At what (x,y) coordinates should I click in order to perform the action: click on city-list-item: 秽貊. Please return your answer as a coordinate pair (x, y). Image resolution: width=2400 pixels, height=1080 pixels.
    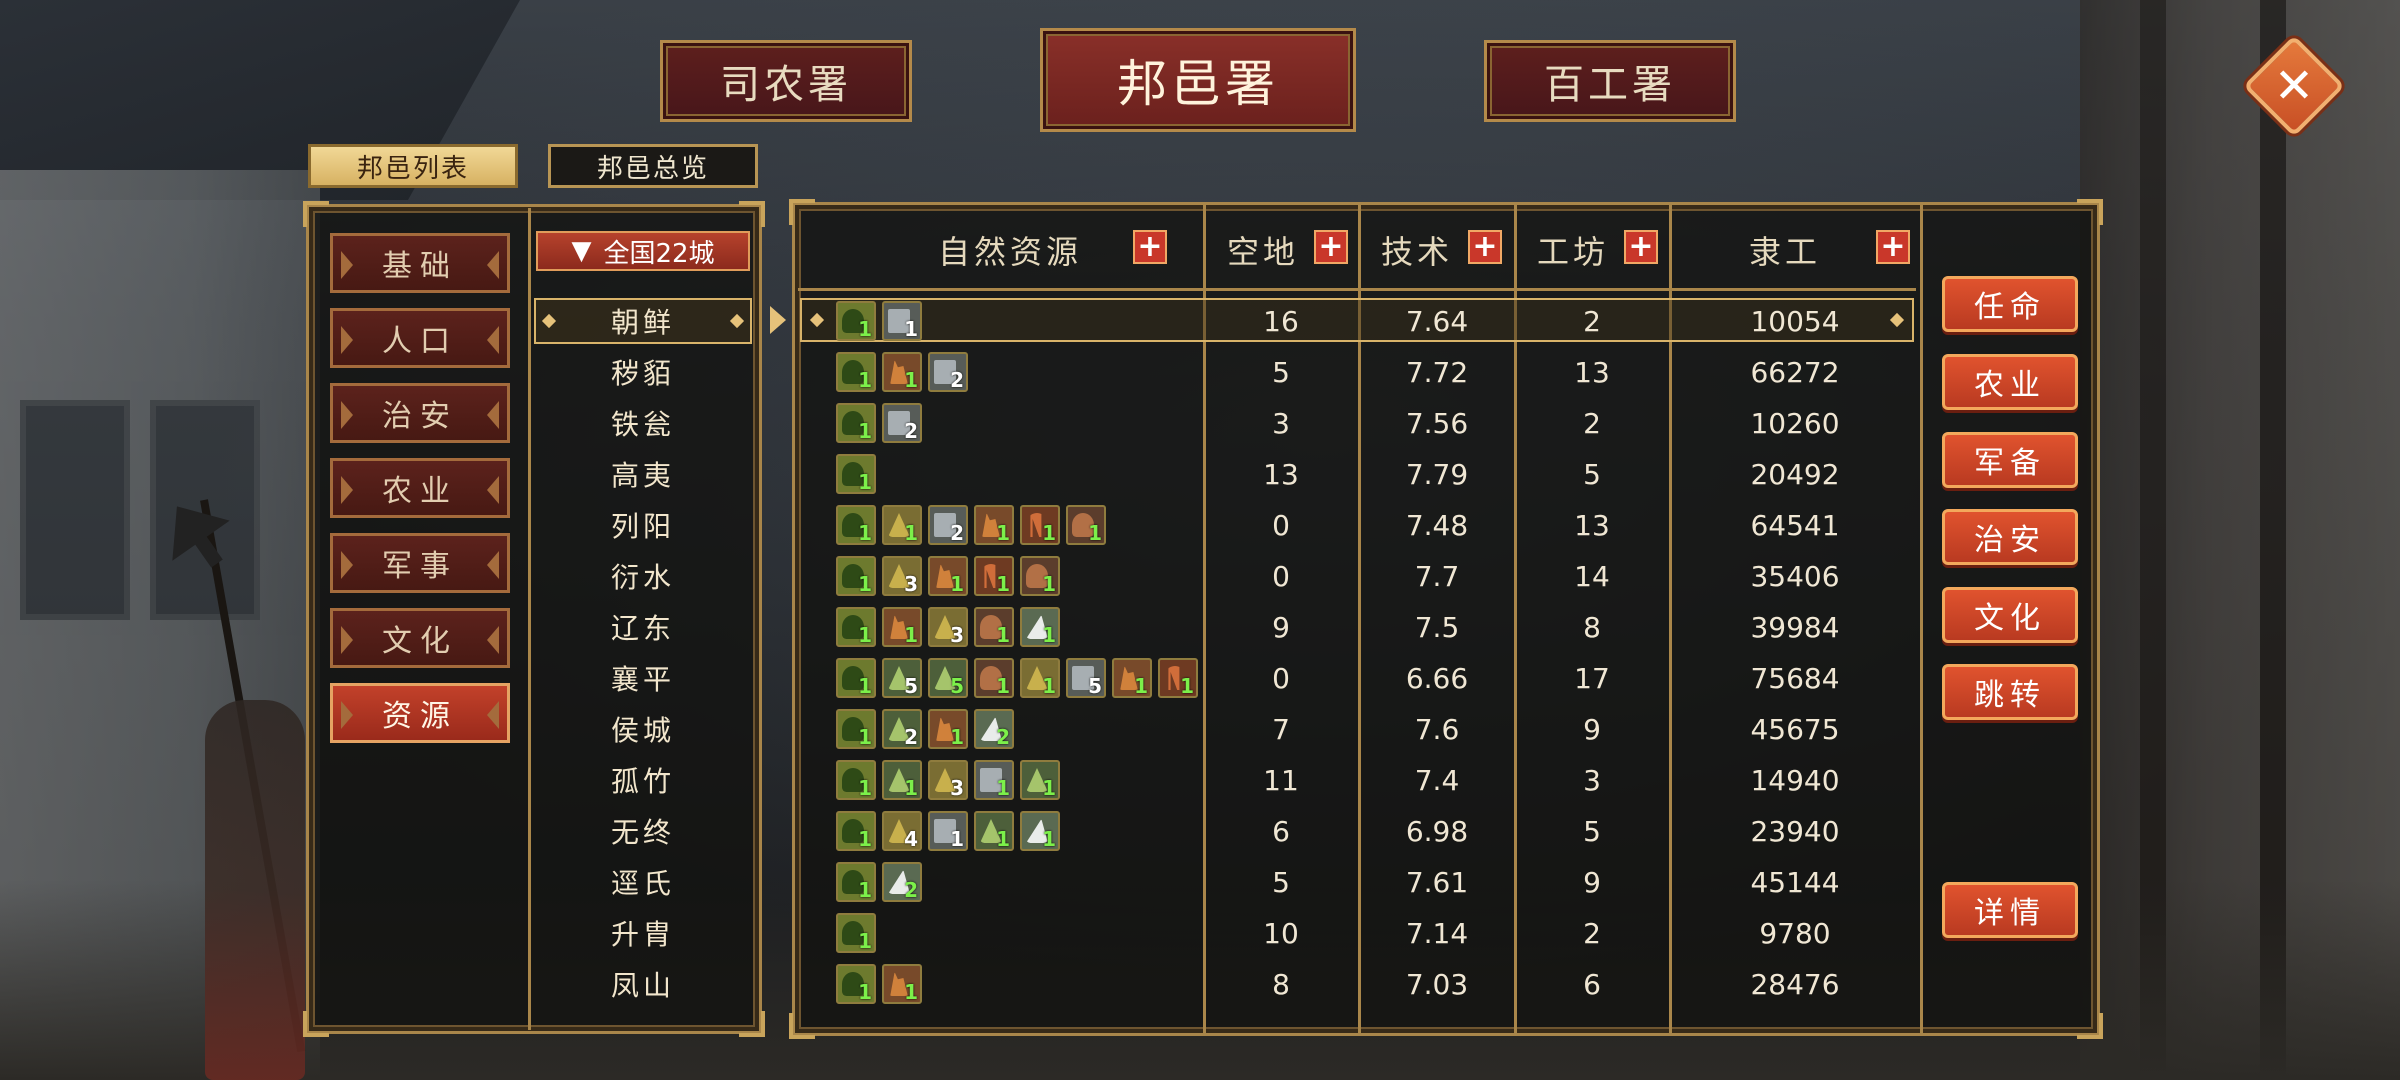
    Looking at the image, I should click on (643, 372).